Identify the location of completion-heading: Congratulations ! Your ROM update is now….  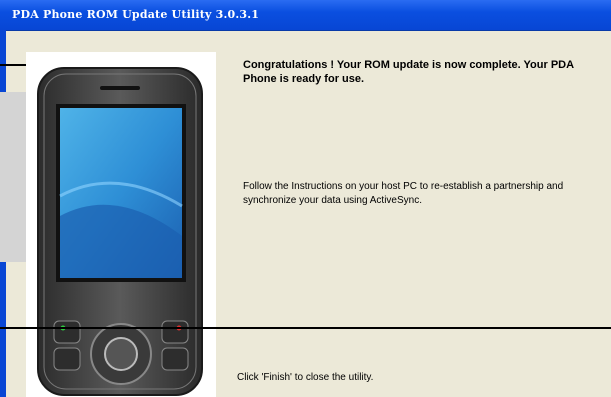
(408, 72).